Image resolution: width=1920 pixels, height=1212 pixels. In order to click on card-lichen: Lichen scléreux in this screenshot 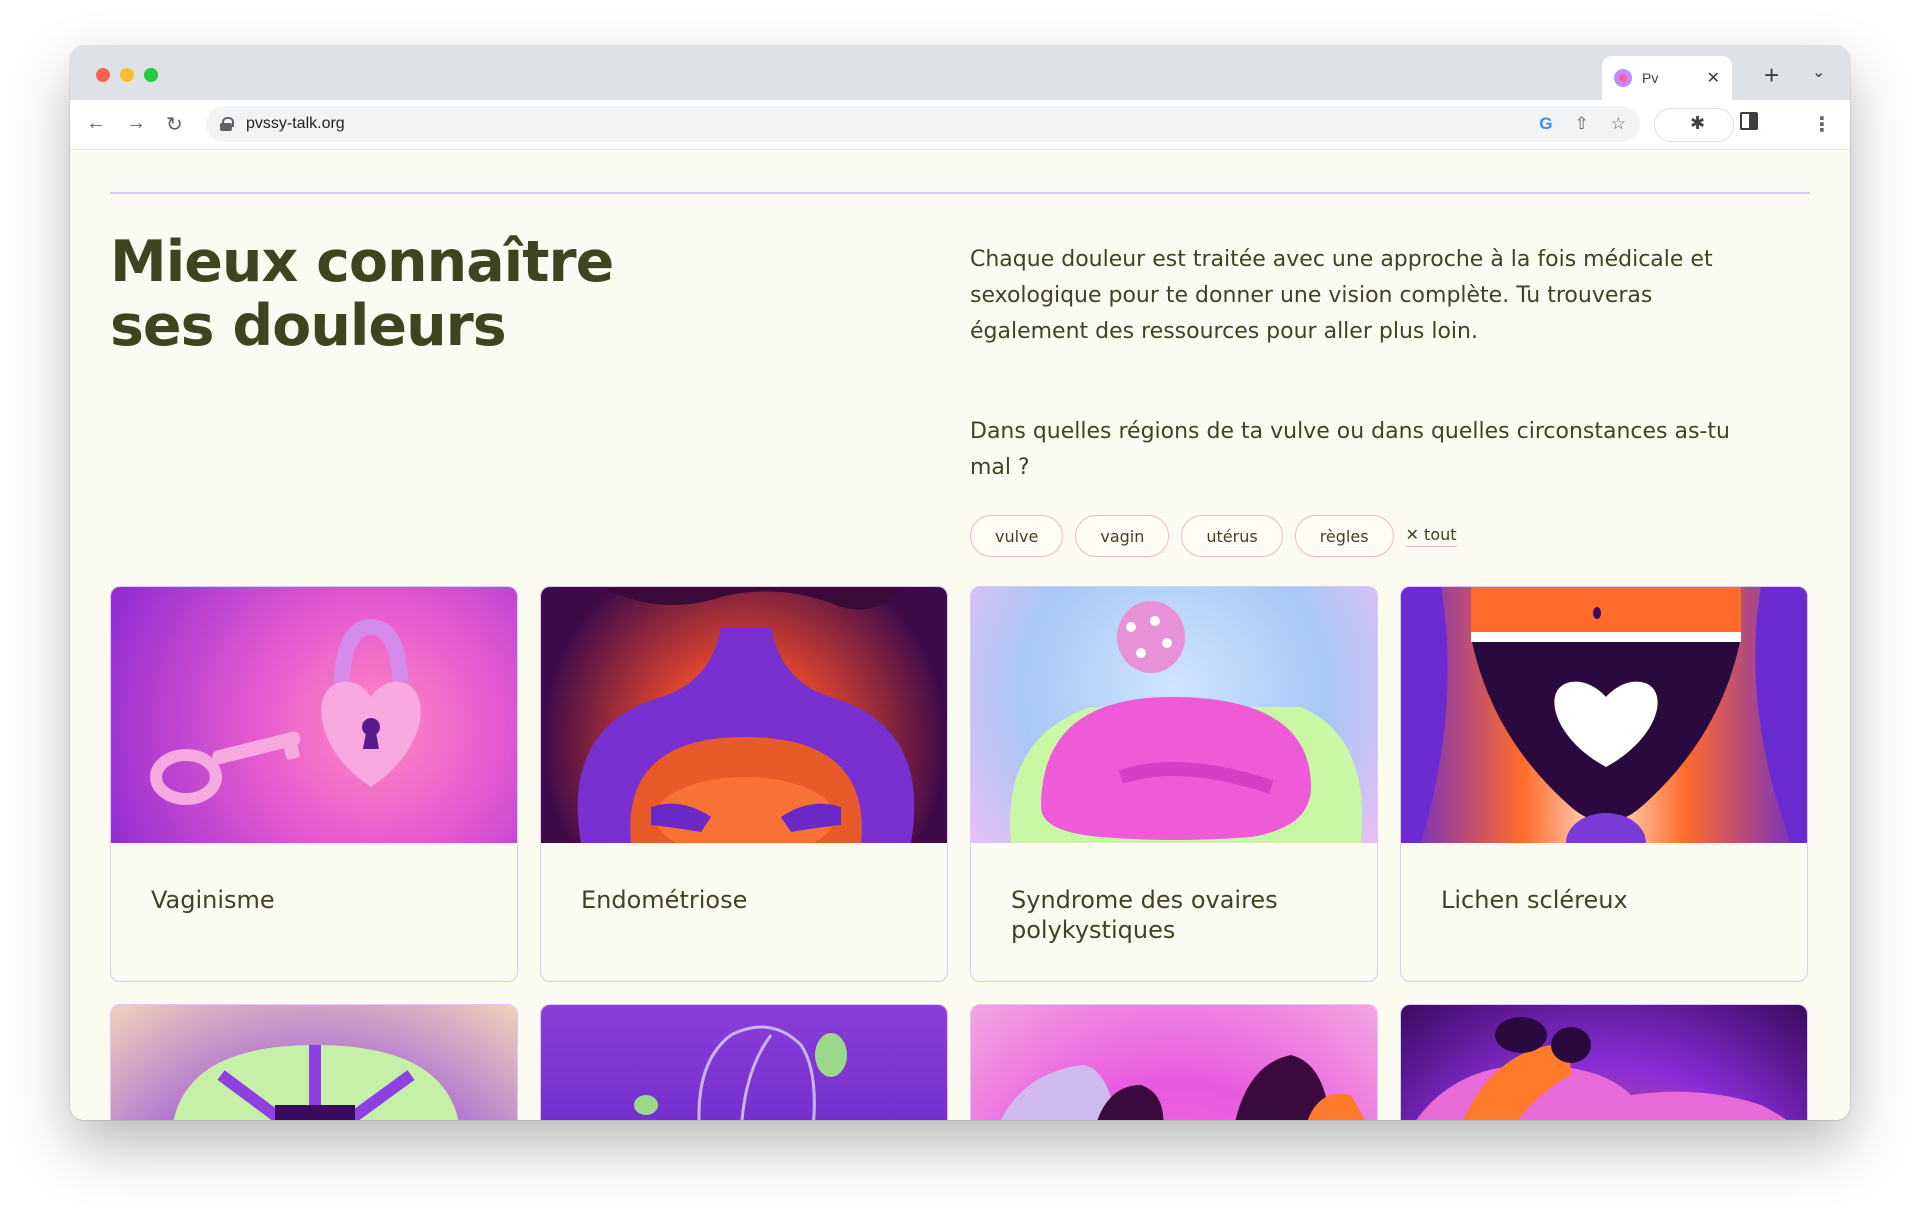, I will do `click(1604, 784)`.